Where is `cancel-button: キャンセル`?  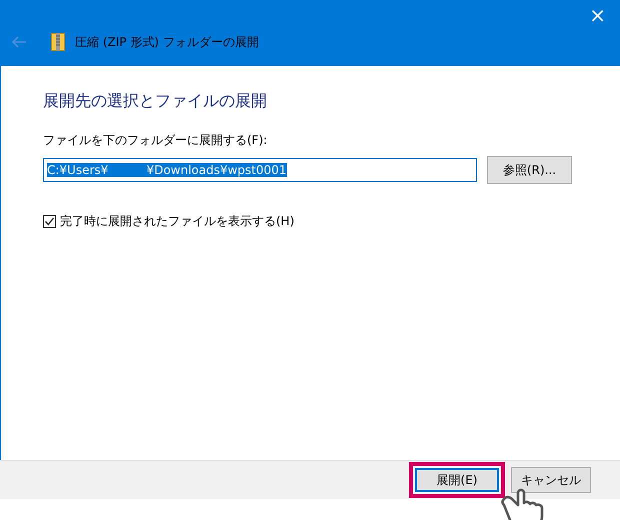 cancel-button: キャンセル is located at coordinates (551, 480).